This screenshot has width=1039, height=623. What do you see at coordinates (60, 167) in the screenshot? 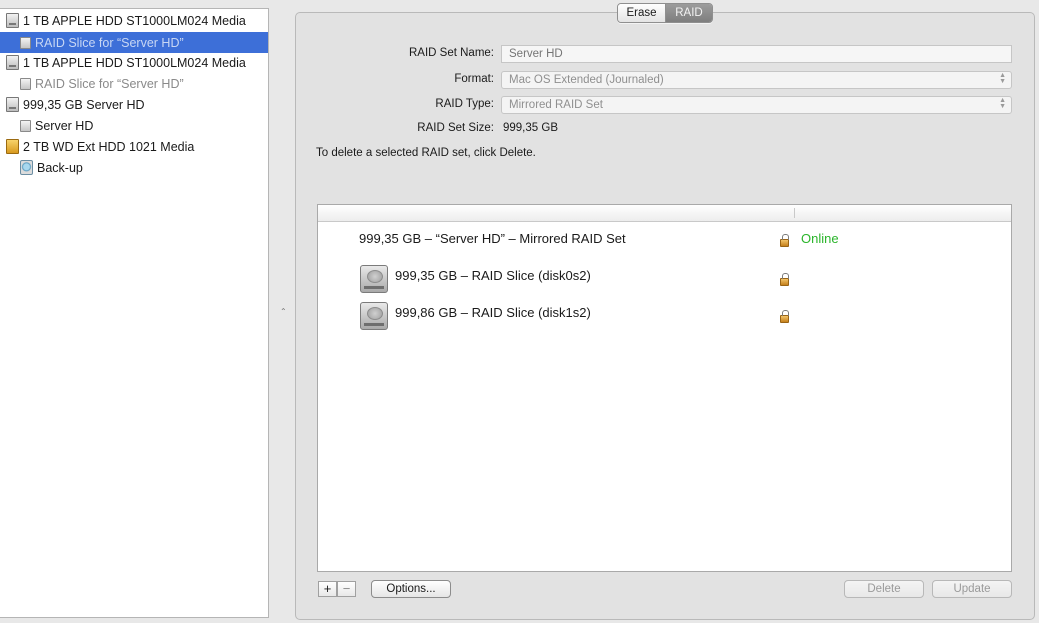
I see `sidebar-item-label: Back-up` at bounding box center [60, 167].